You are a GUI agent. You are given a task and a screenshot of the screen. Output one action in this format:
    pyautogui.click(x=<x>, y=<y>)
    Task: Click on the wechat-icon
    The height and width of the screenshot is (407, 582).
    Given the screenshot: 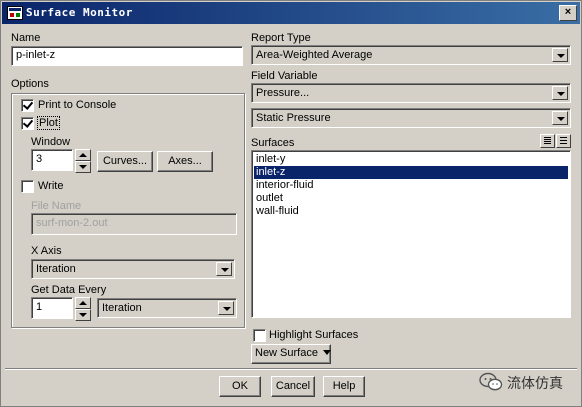 What is the action you would take?
    pyautogui.click(x=491, y=381)
    